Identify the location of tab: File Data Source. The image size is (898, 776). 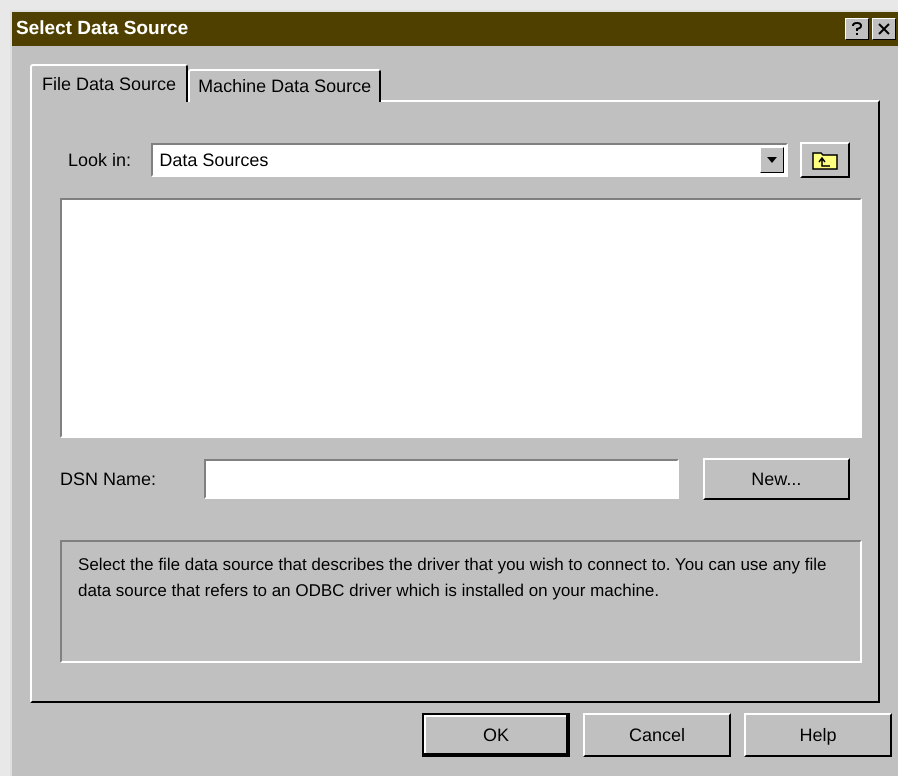
(109, 83).